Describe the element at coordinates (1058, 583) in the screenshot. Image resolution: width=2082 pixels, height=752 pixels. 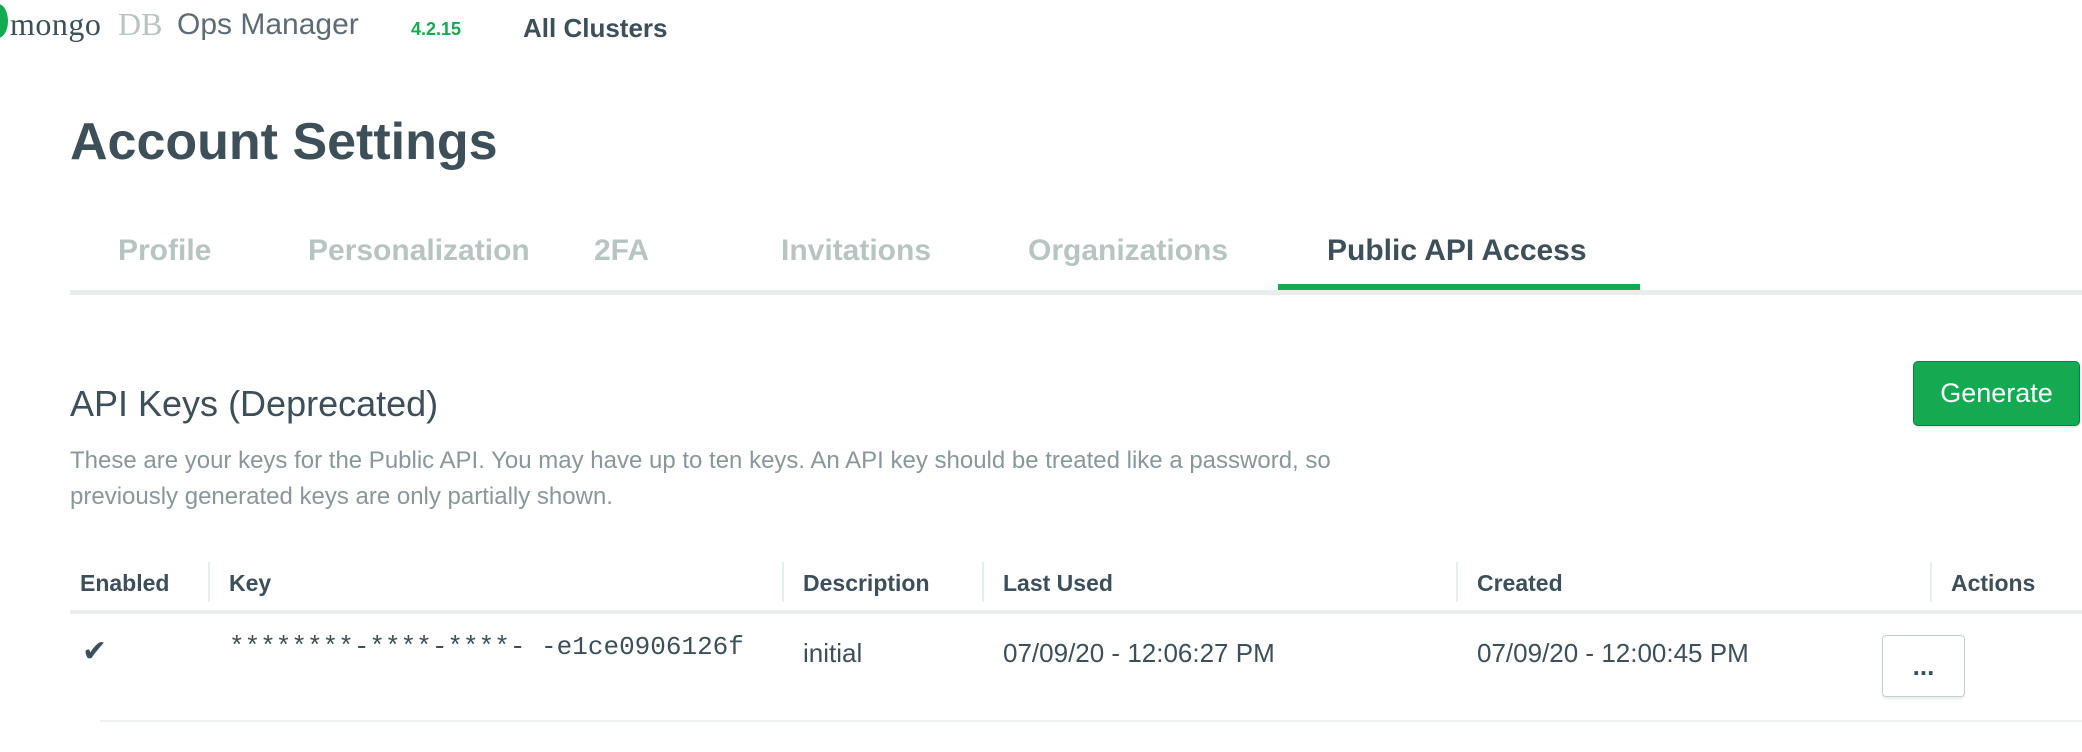
I see `column-header-last-used: Last Used` at that location.